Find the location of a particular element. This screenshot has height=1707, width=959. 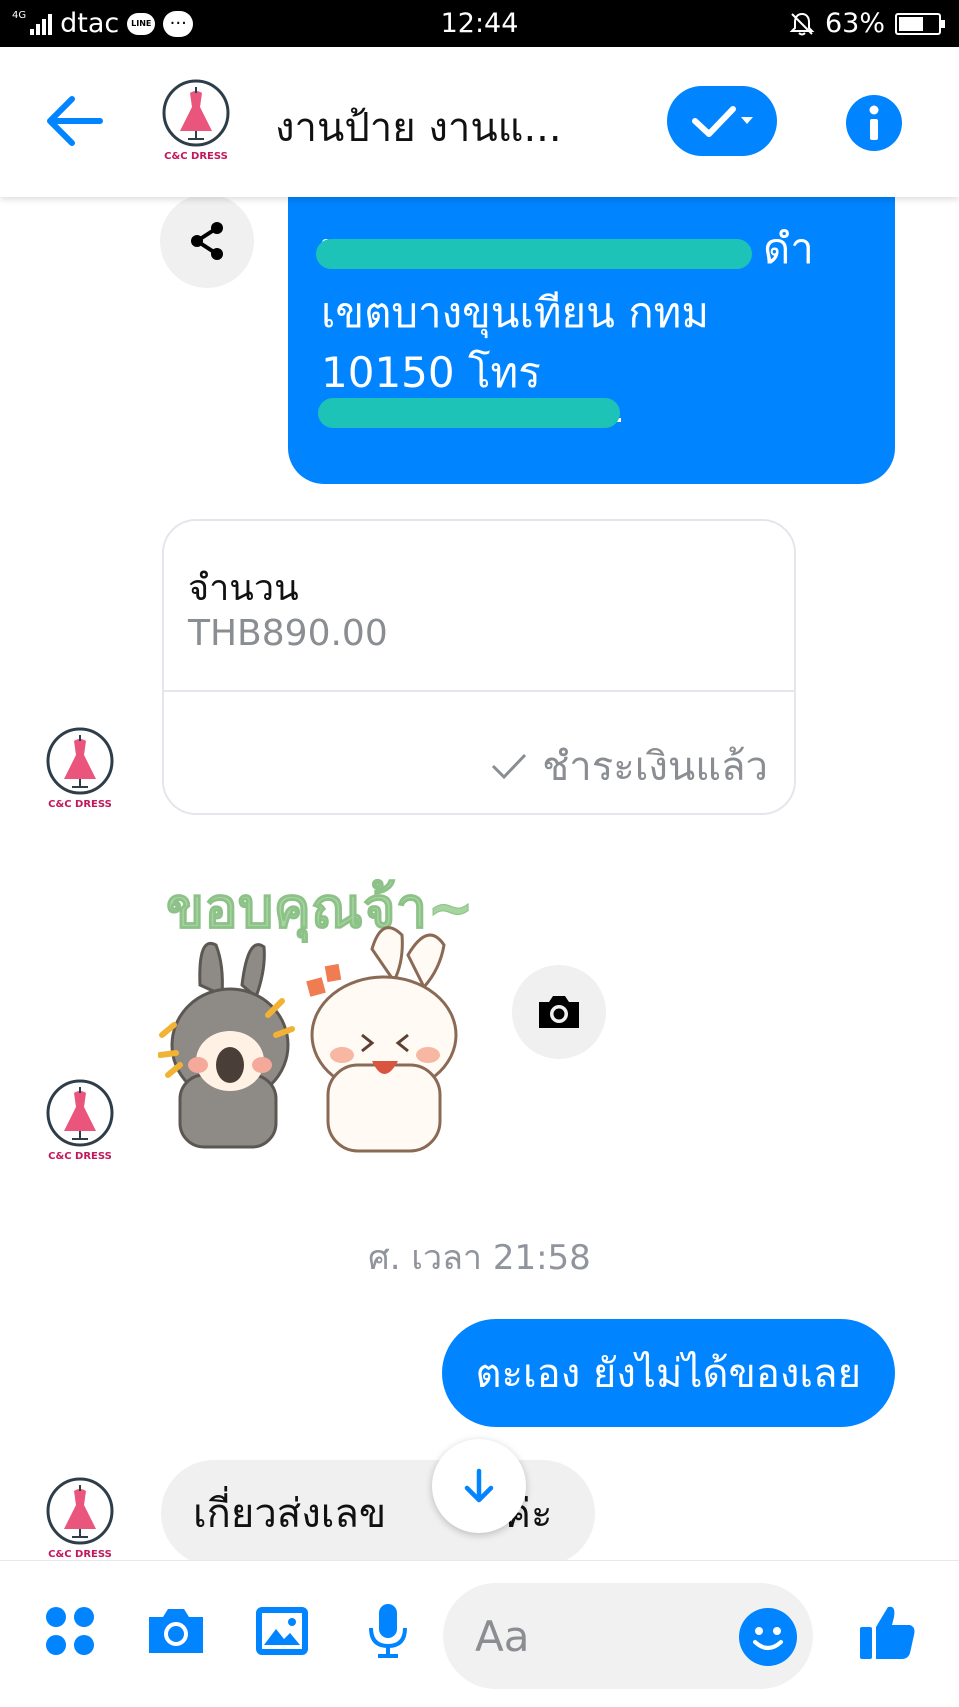

incoming-message: เกี่ยวส่งเลข ค่ะ is located at coordinates (378, 1513).